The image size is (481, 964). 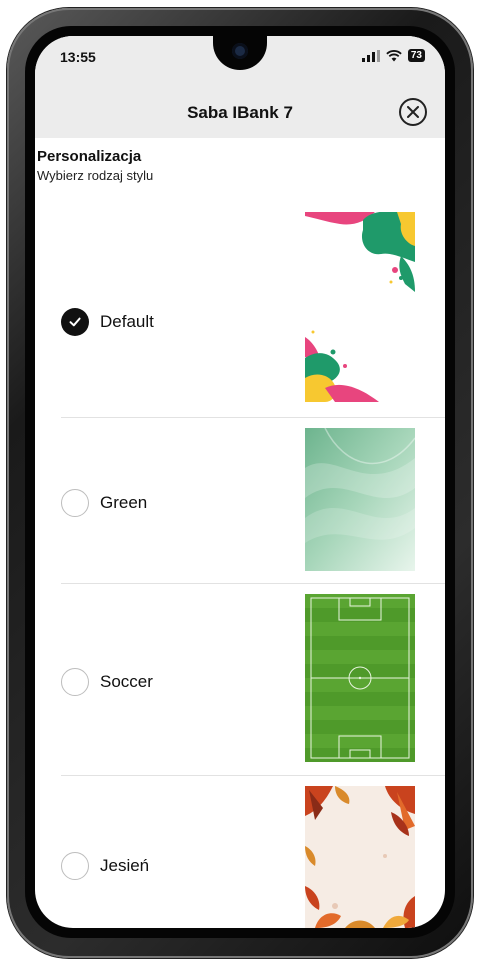 What do you see at coordinates (95, 175) in the screenshot?
I see `section-subtitle: Wybierz rodzaj stylu` at bounding box center [95, 175].